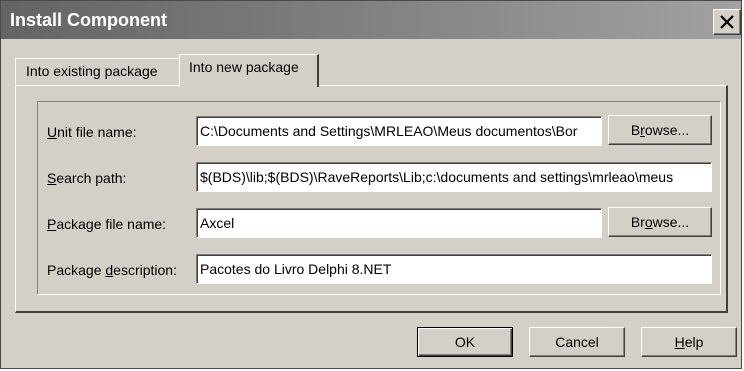 Image resolution: width=744 pixels, height=371 pixels. What do you see at coordinates (107, 224) in the screenshot?
I see `package-file-name-label: Package file name:` at bounding box center [107, 224].